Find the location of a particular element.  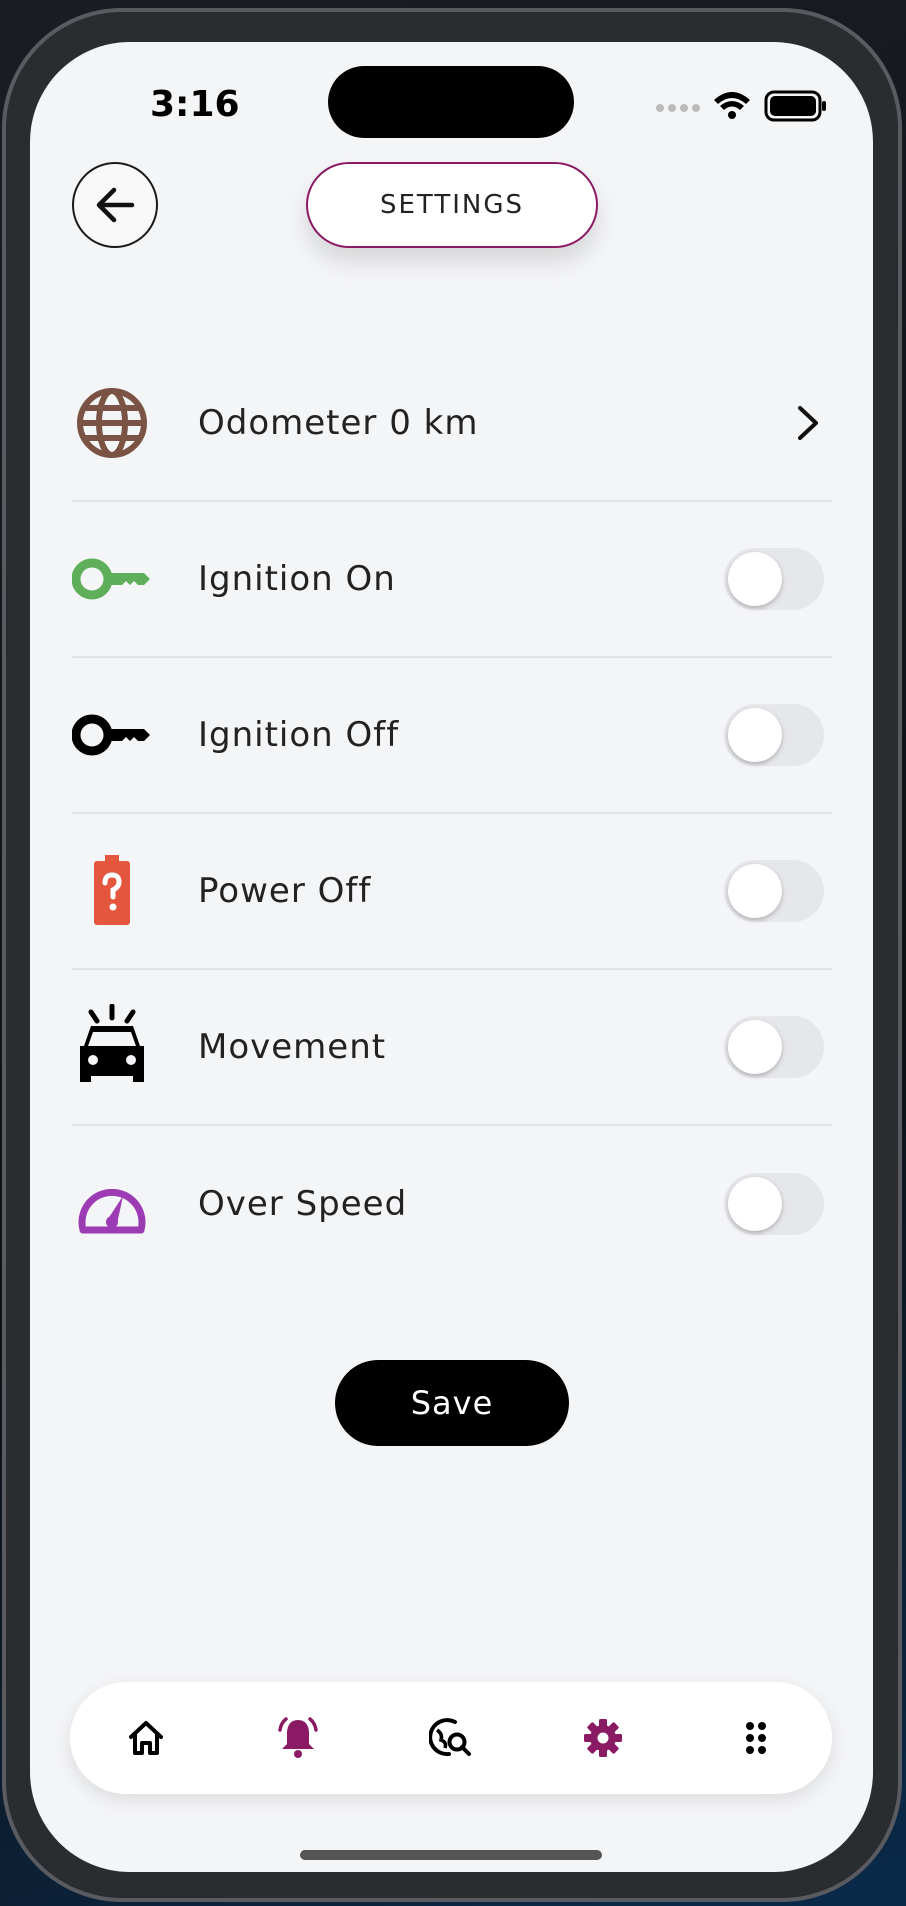

globe-search-icon is located at coordinates (450, 1737).